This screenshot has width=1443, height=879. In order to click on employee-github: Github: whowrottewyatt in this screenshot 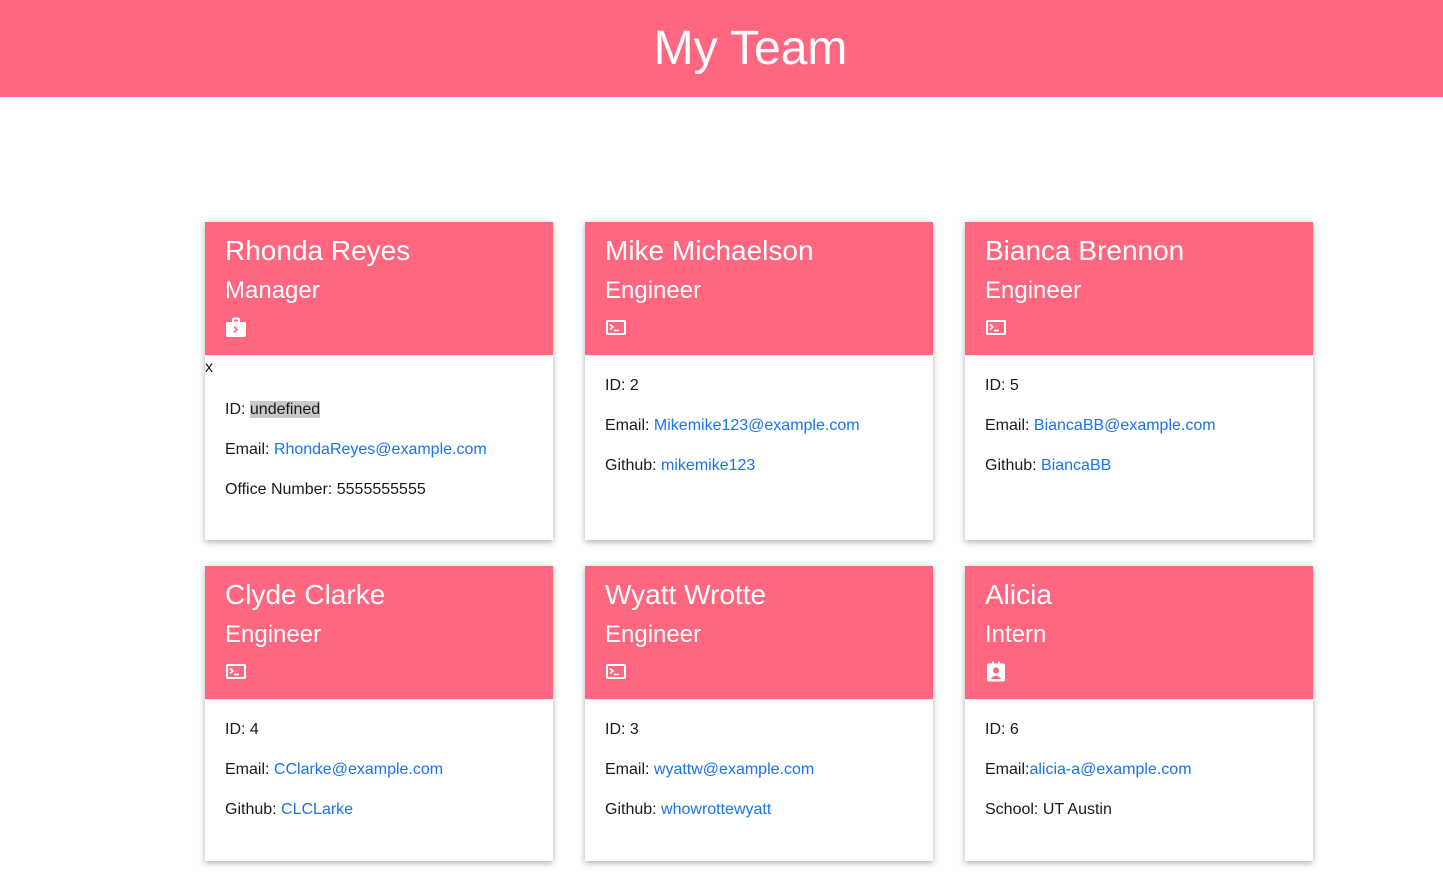, I will do `click(688, 809)`.